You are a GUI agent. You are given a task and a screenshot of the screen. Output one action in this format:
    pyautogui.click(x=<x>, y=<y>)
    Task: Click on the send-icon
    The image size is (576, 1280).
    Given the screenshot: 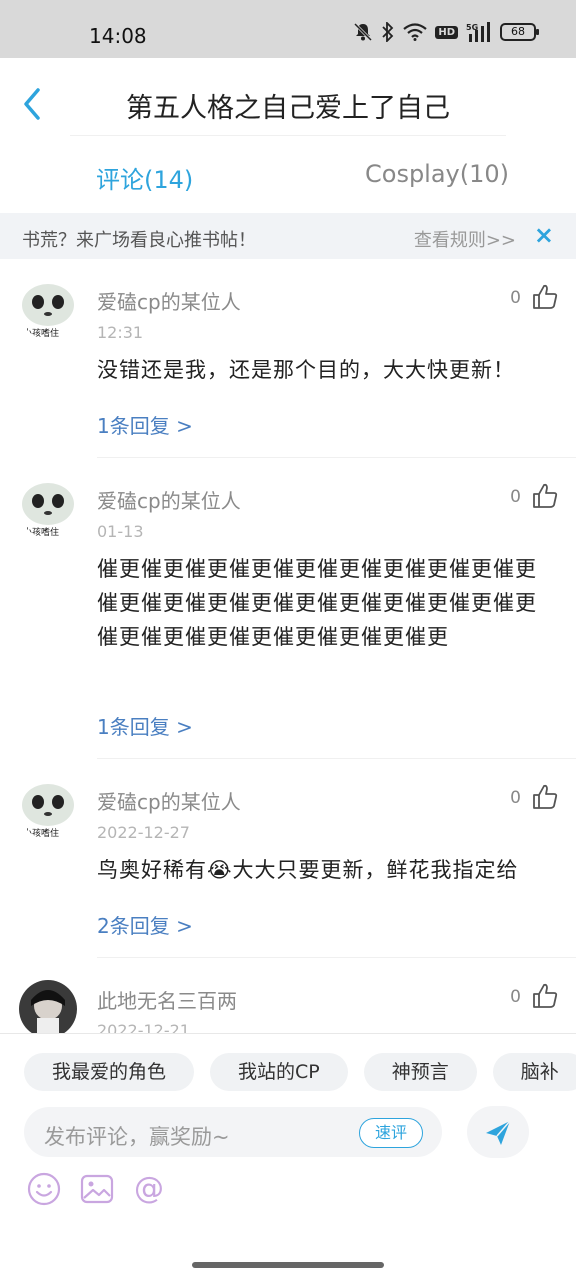 What is the action you would take?
    pyautogui.click(x=498, y=1132)
    